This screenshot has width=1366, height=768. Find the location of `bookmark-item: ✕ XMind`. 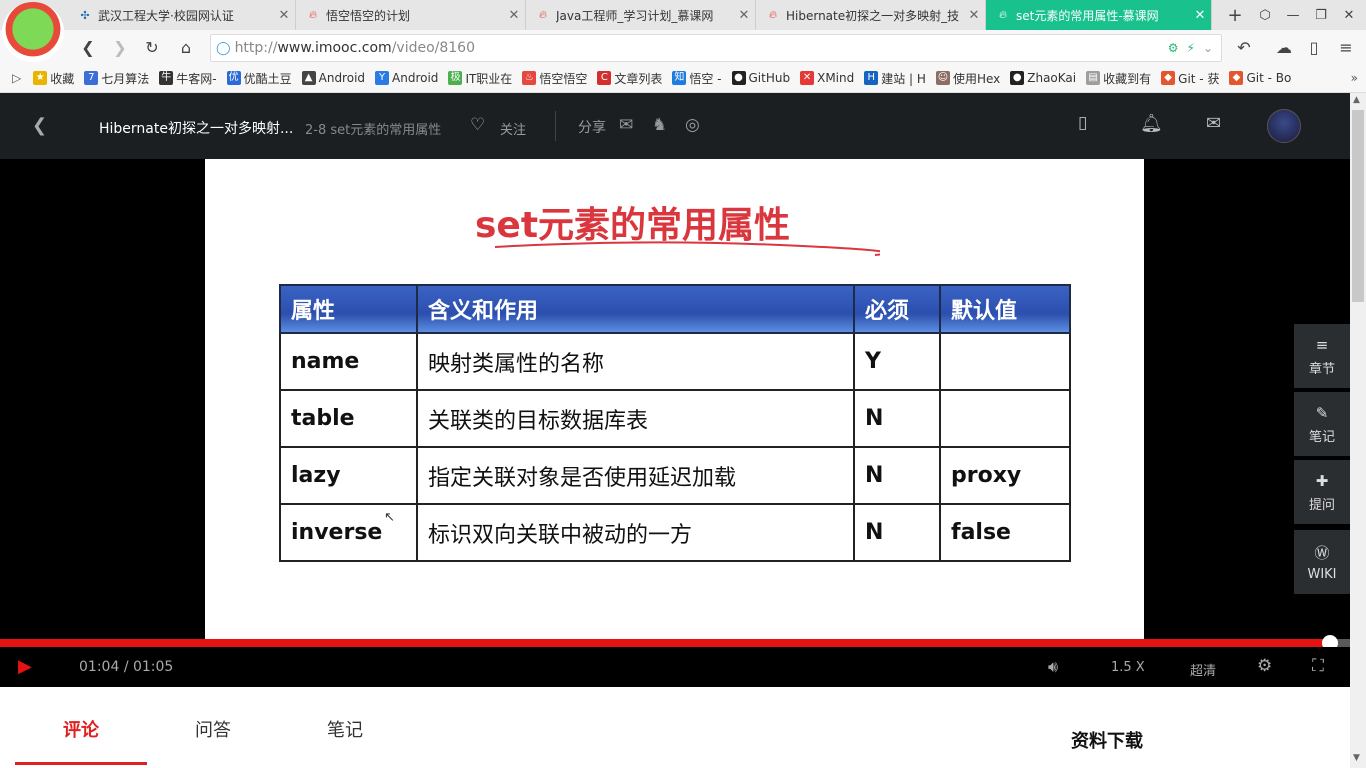

bookmark-item: ✕ XMind is located at coordinates (827, 78).